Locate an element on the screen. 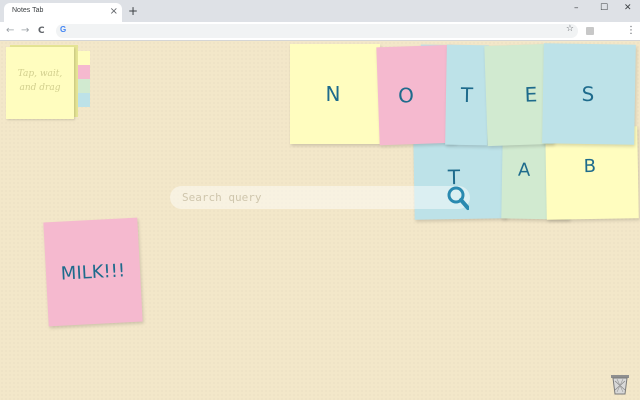  bookmark-star-icon: ☆ is located at coordinates (570, 29).